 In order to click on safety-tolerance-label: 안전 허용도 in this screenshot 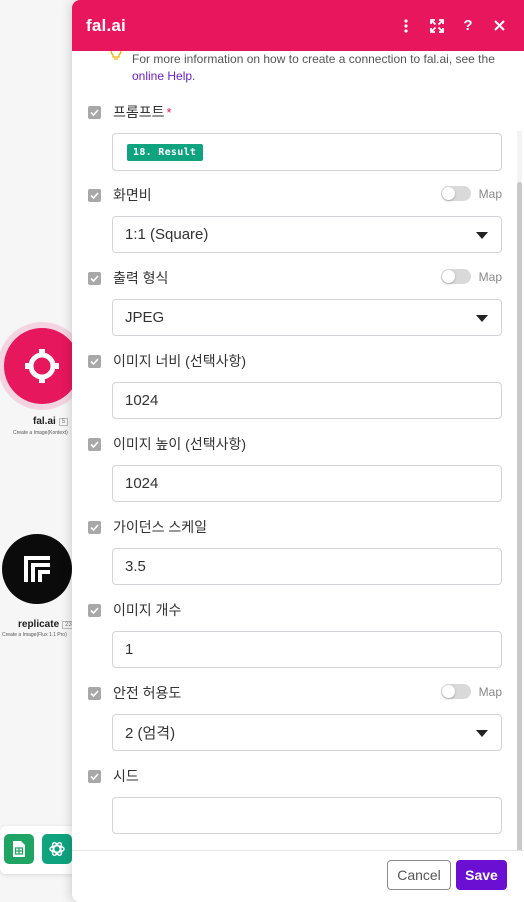, I will do `click(147, 693)`.